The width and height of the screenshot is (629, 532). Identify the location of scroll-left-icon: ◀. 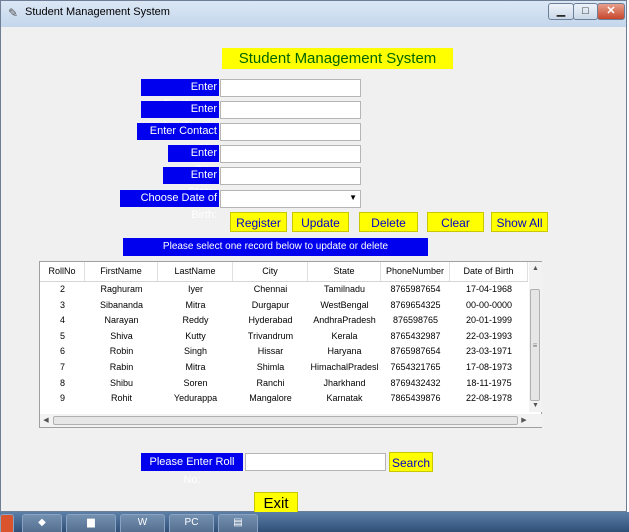
(46, 420).